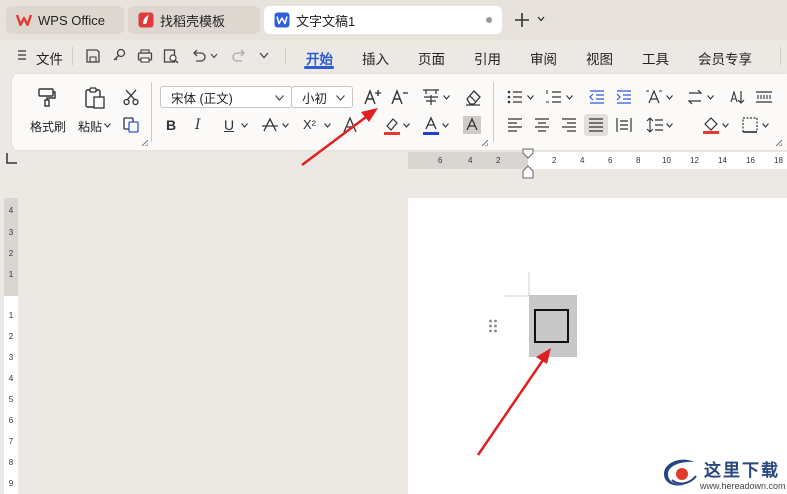 Image resolution: width=787 pixels, height=494 pixels. Describe the element at coordinates (569, 125) in the screenshot. I see `align-right-icon` at that location.